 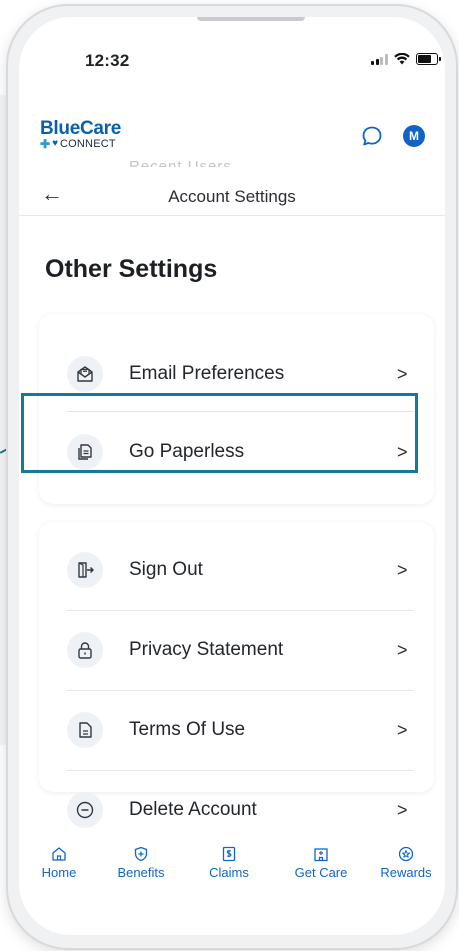 What do you see at coordinates (232, 135) in the screenshot?
I see `app-header: BlueCare ✚ ♥ CONNECT M` at bounding box center [232, 135].